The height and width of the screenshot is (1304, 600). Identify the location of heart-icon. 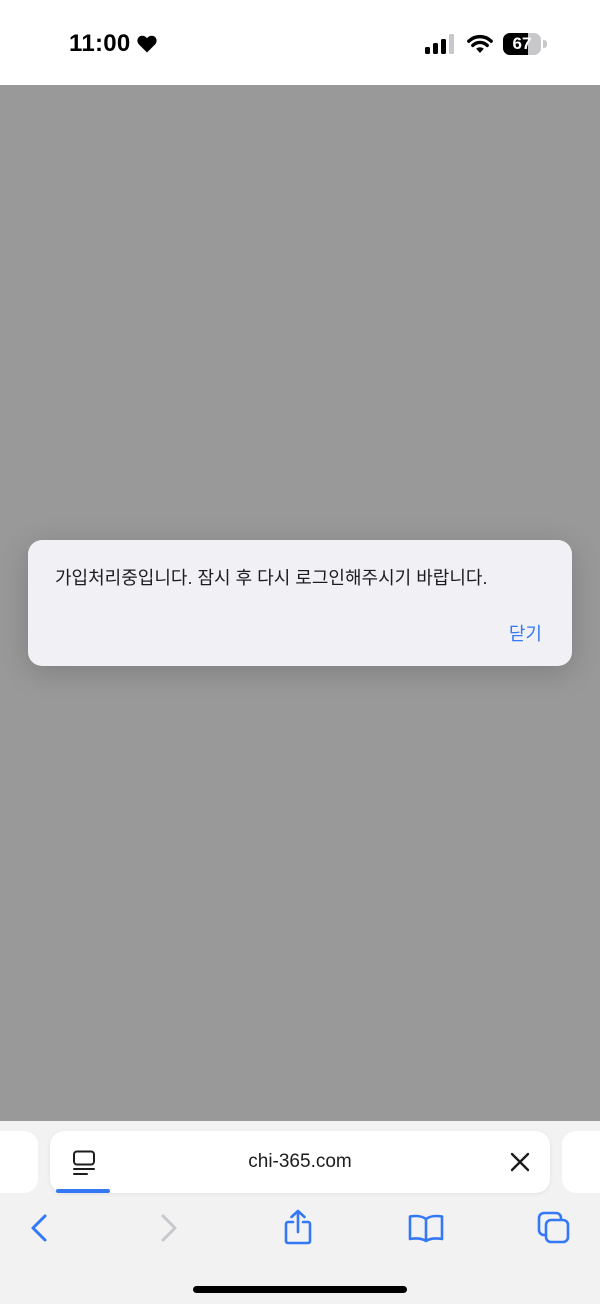
(147, 44).